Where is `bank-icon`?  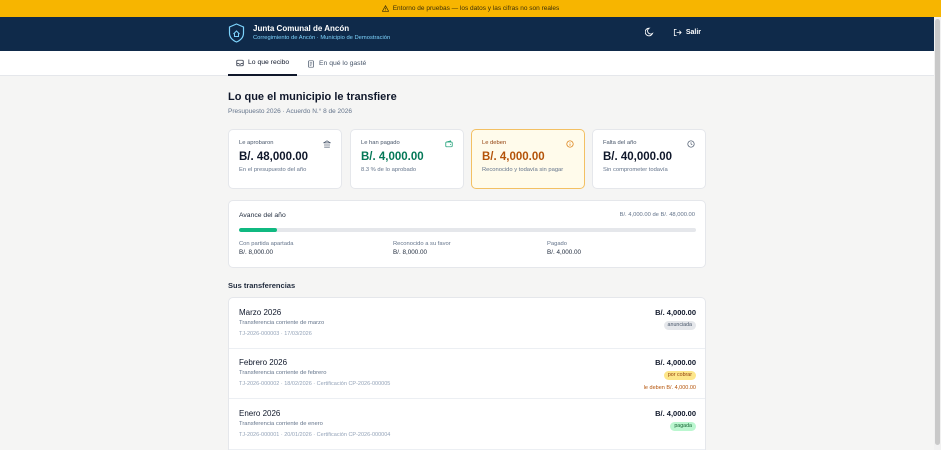
bank-icon is located at coordinates (327, 144).